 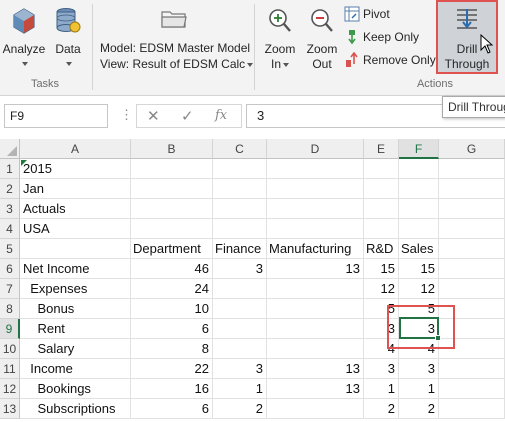 What do you see at coordinates (472, 249) in the screenshot?
I see `cell-g5` at bounding box center [472, 249].